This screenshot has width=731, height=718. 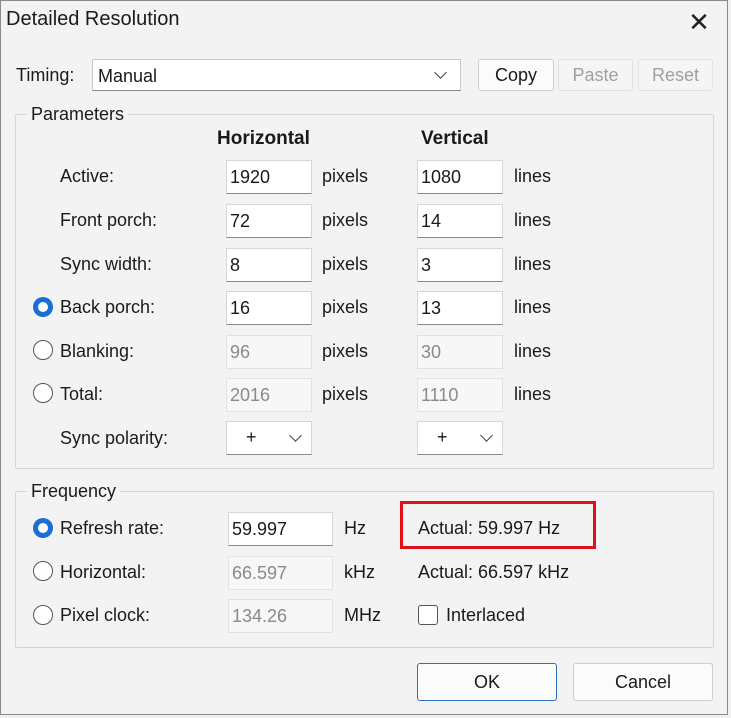 I want to click on reset-button: Reset, so click(x=675, y=75).